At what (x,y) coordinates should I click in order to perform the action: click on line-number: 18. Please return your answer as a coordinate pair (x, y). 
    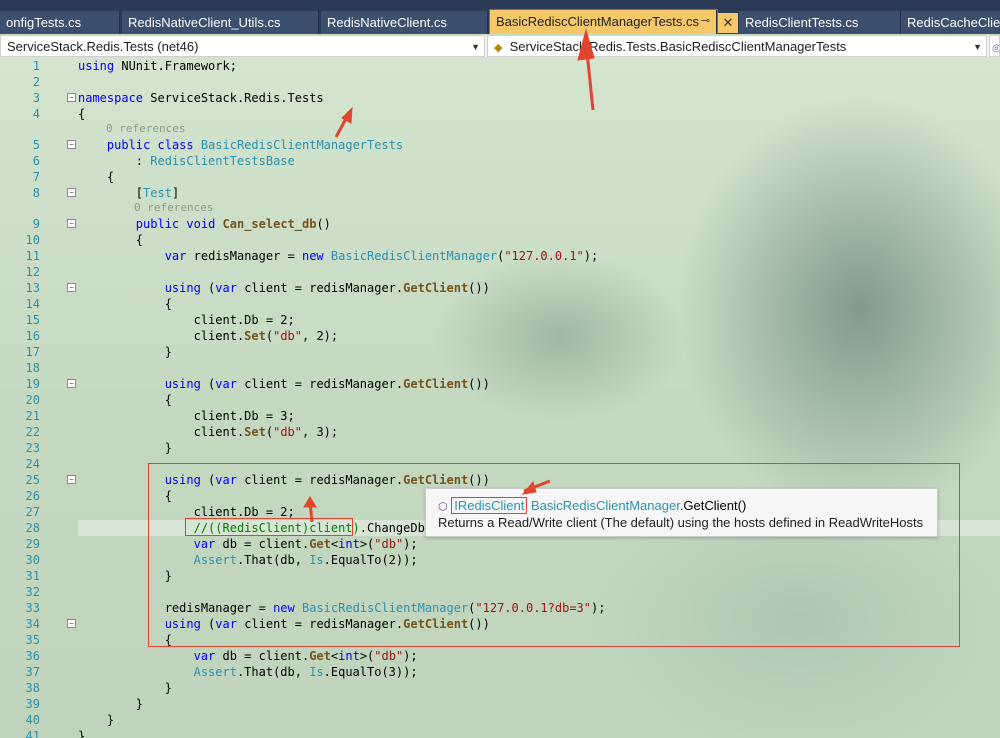
    Looking at the image, I should click on (32, 368).